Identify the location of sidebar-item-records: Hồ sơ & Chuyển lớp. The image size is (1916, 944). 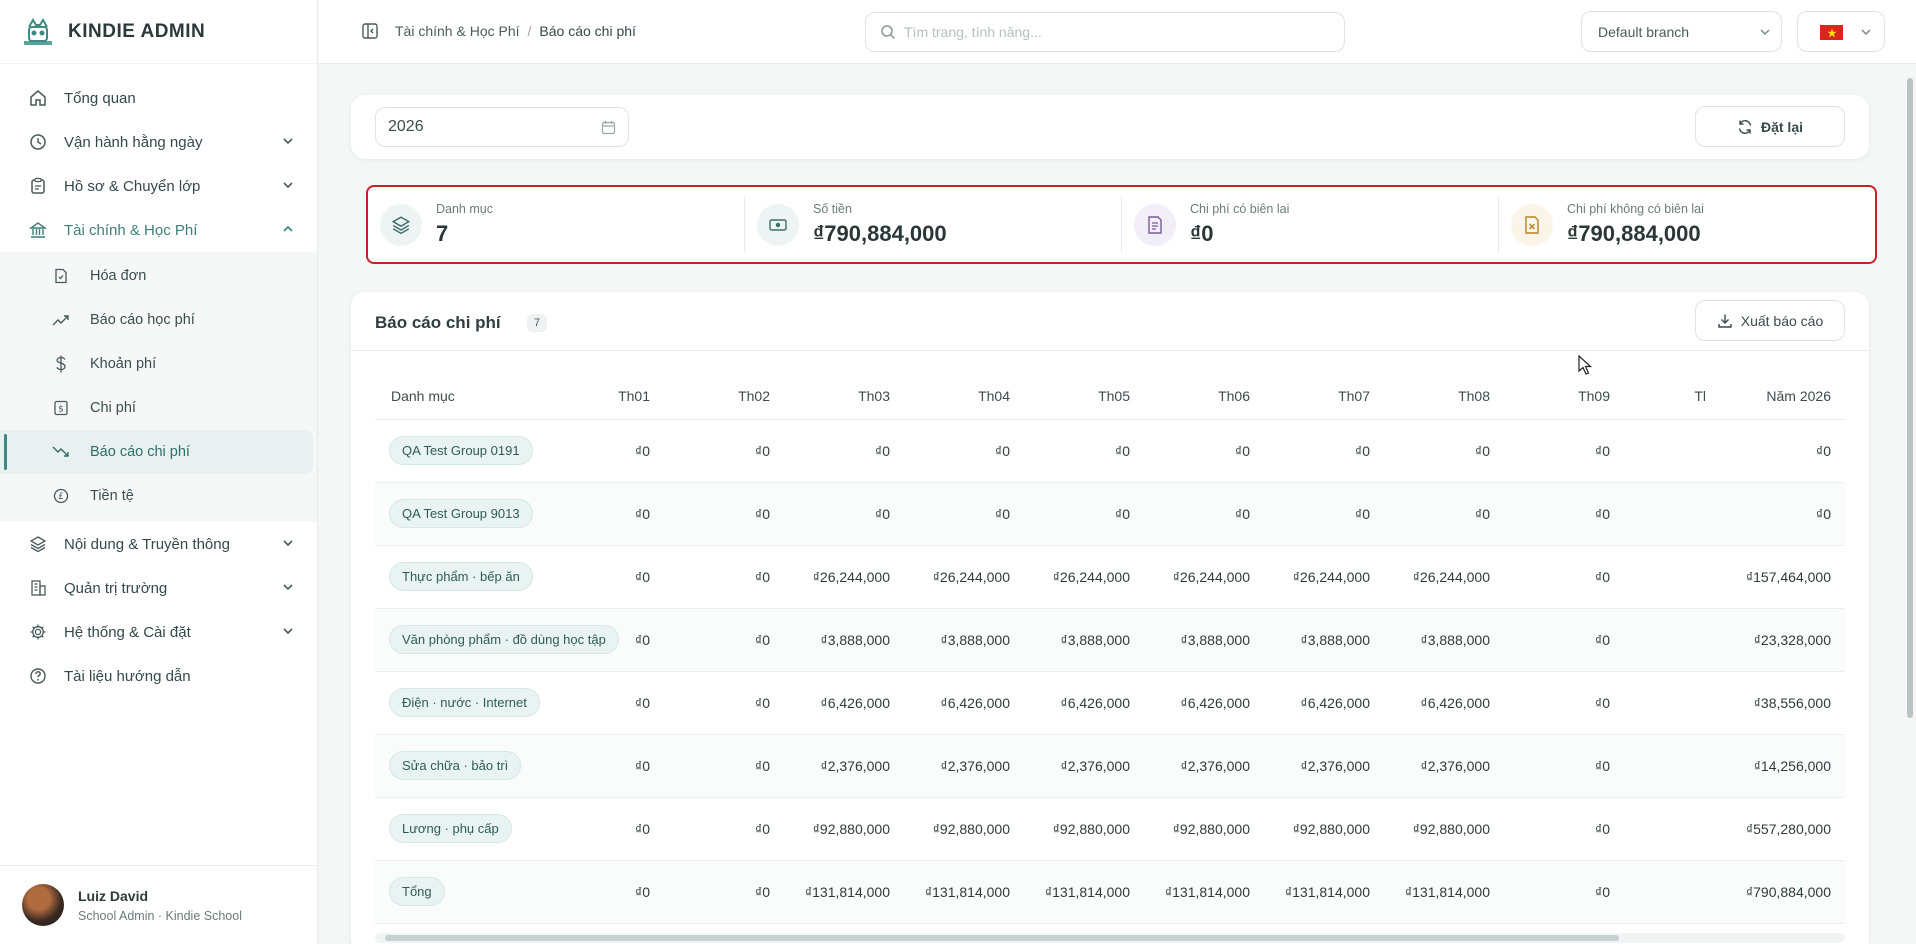
(158, 186).